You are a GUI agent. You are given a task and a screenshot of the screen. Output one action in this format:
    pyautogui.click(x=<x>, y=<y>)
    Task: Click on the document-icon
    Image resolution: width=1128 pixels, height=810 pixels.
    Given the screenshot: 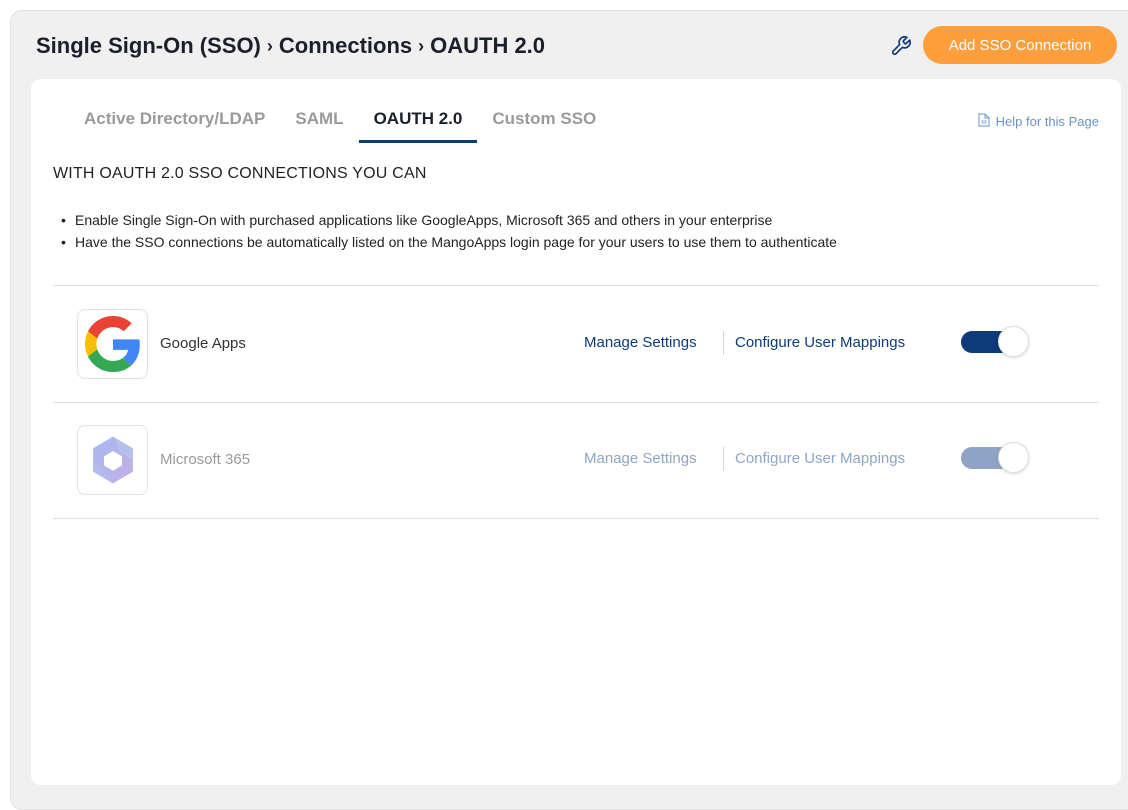 What is the action you would take?
    pyautogui.click(x=984, y=121)
    